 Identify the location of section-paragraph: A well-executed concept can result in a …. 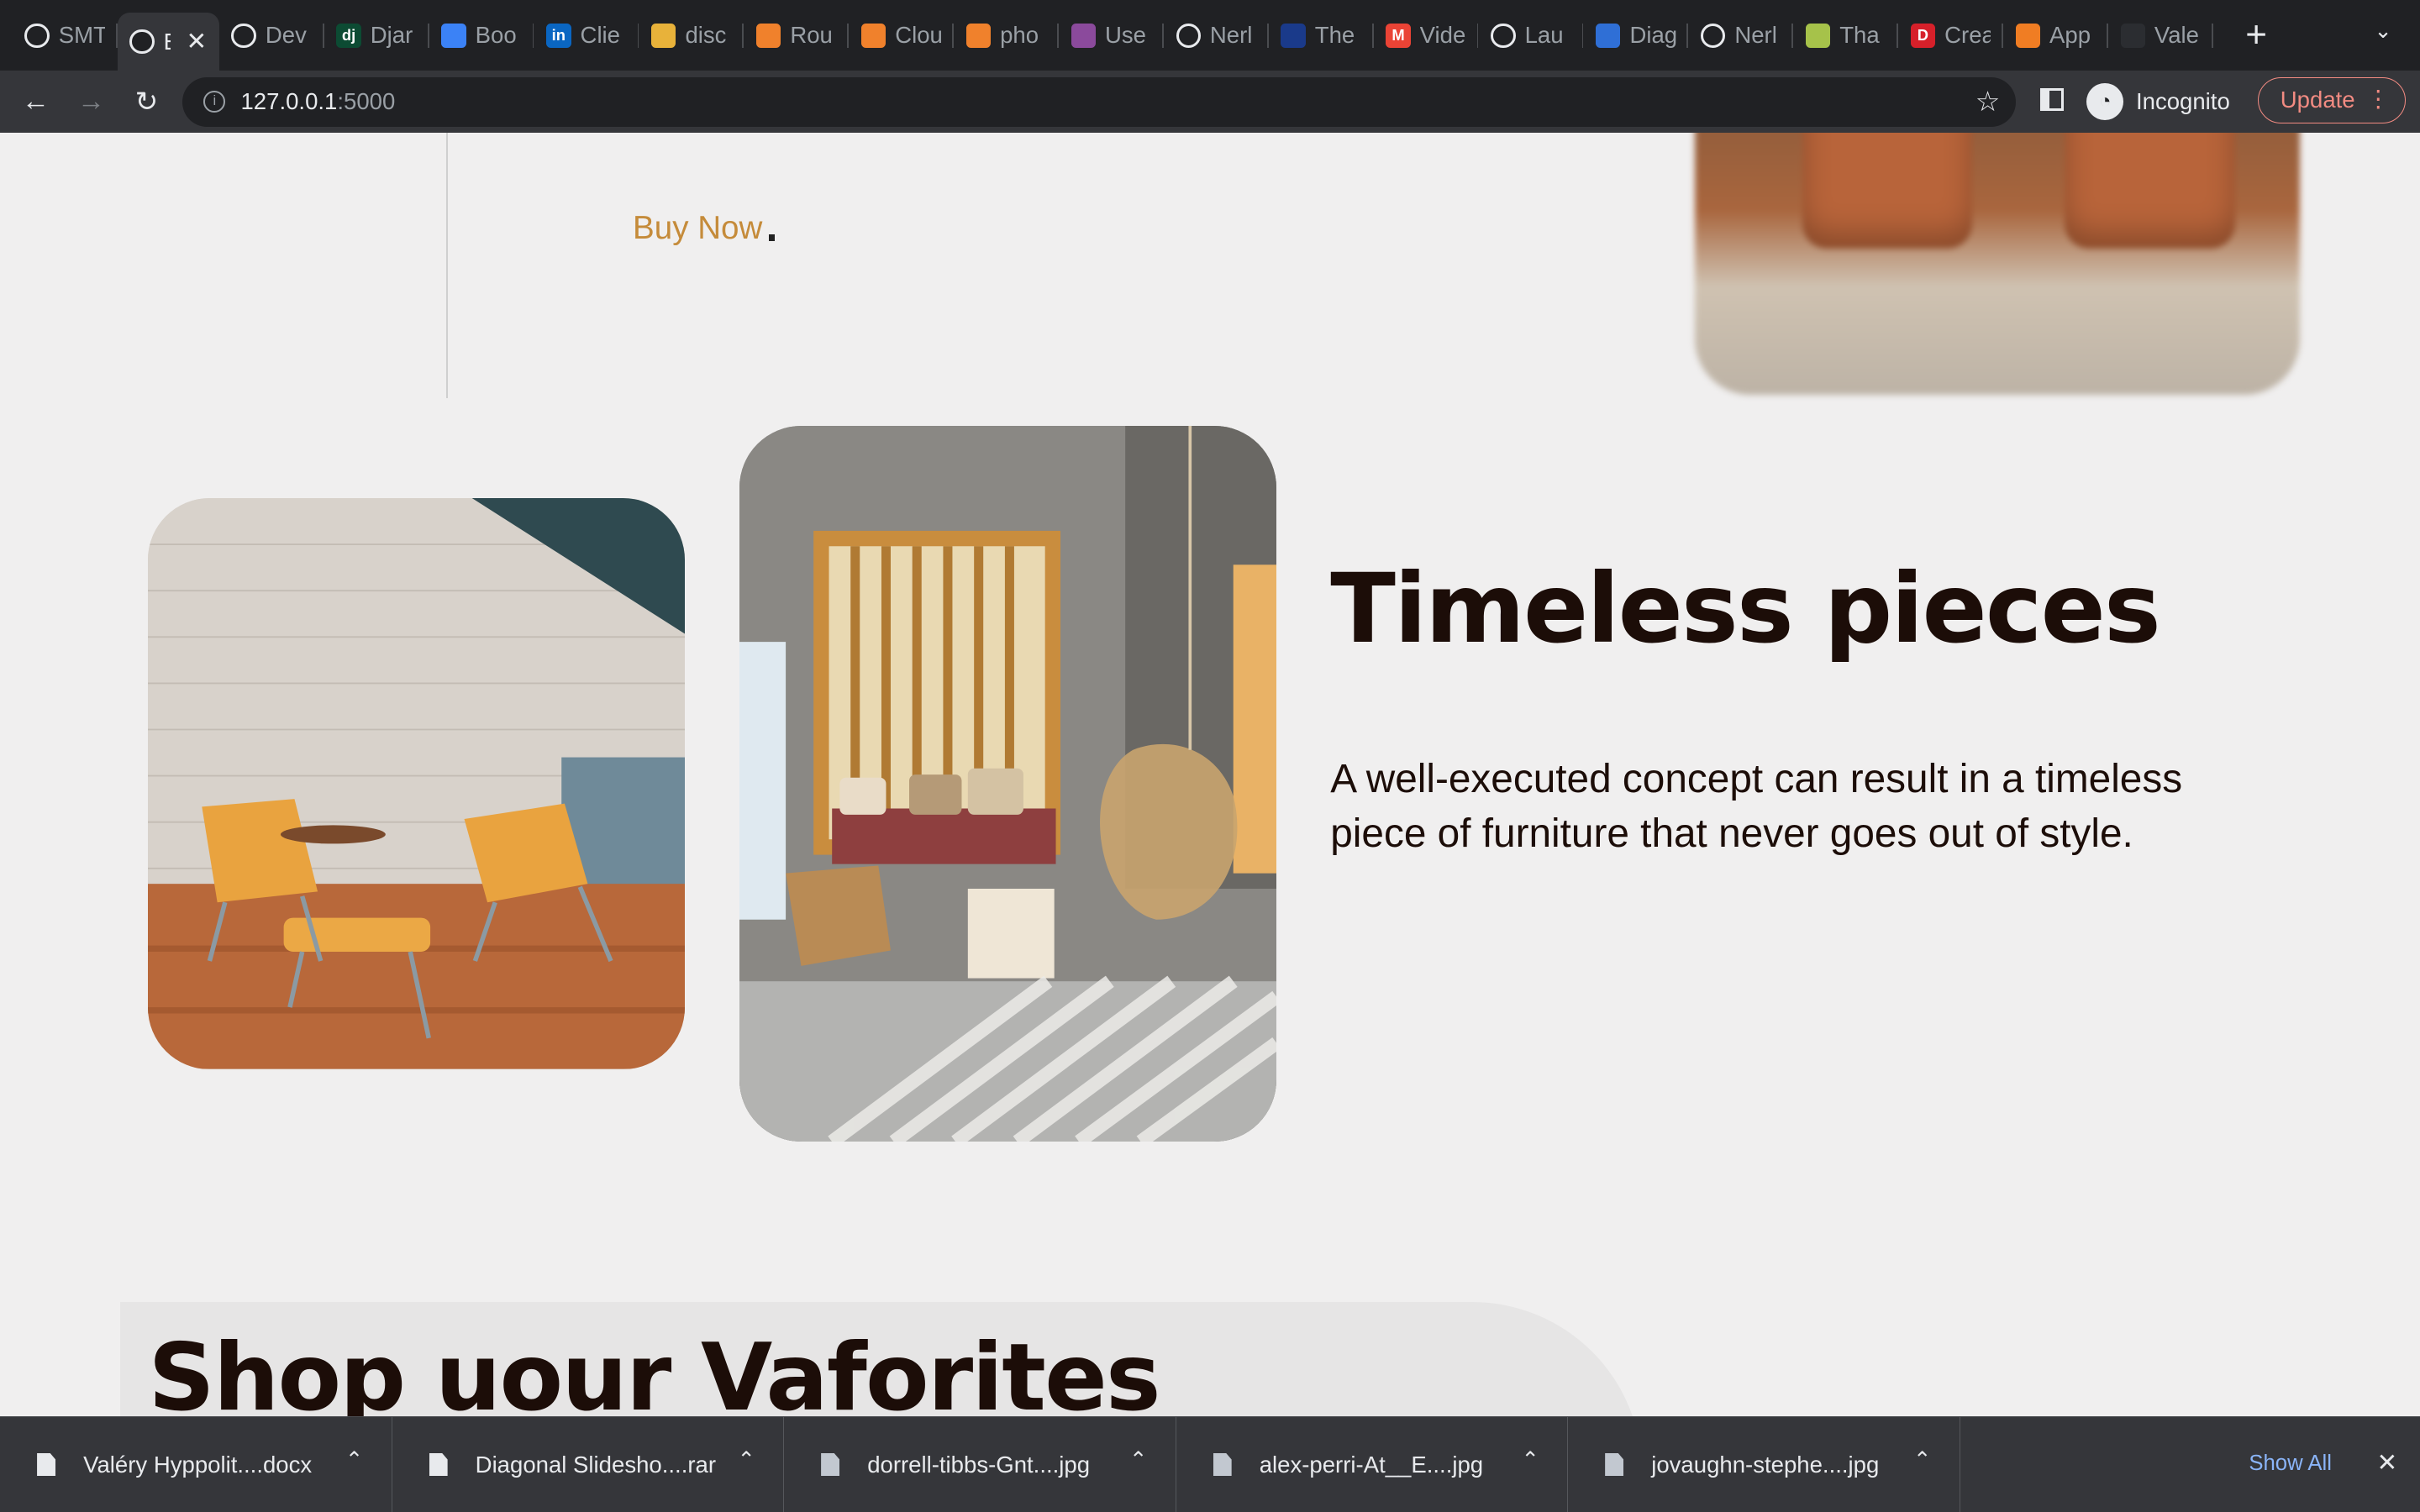
(1756, 806).